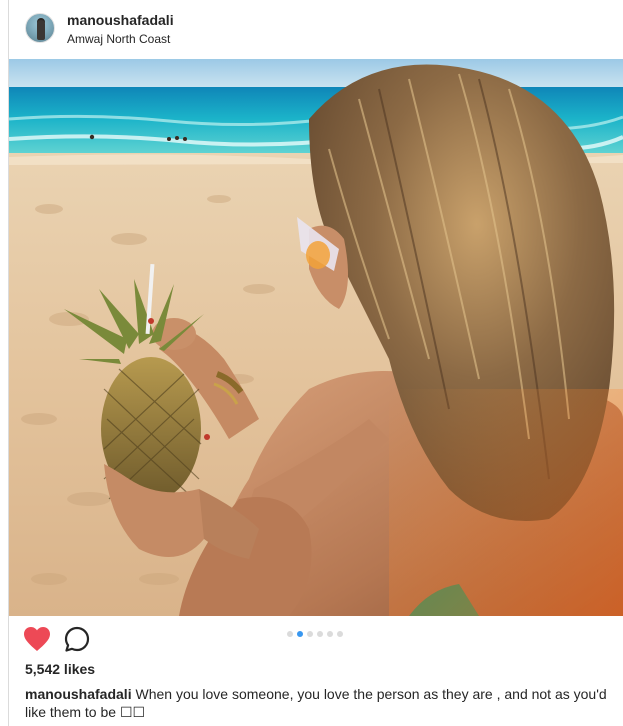 The image size is (623, 726). I want to click on post-location: Amwaj North Coast, so click(118, 39).